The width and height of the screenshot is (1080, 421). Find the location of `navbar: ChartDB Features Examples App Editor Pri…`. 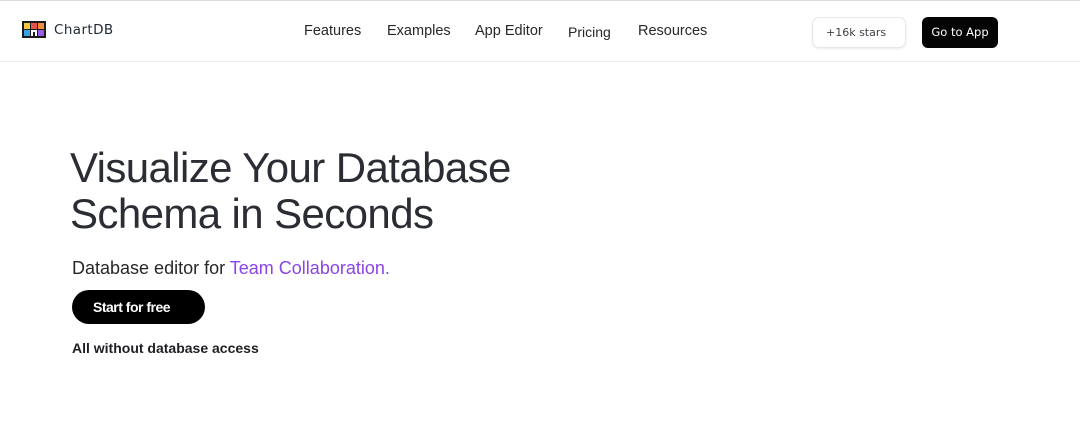

navbar: ChartDB Features Examples App Editor Pri… is located at coordinates (540, 31).